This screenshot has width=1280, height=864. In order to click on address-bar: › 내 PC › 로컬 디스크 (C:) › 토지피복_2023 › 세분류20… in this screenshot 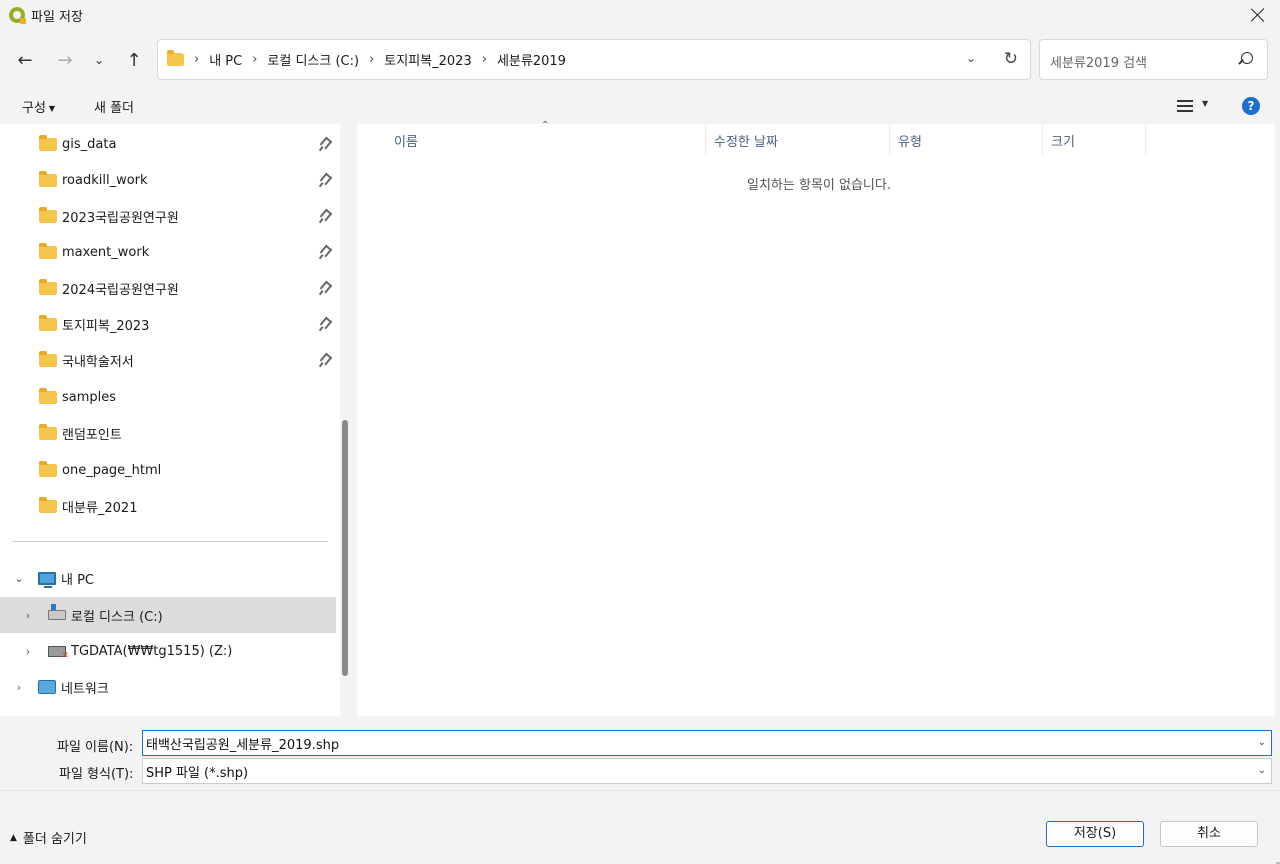, I will do `click(594, 59)`.